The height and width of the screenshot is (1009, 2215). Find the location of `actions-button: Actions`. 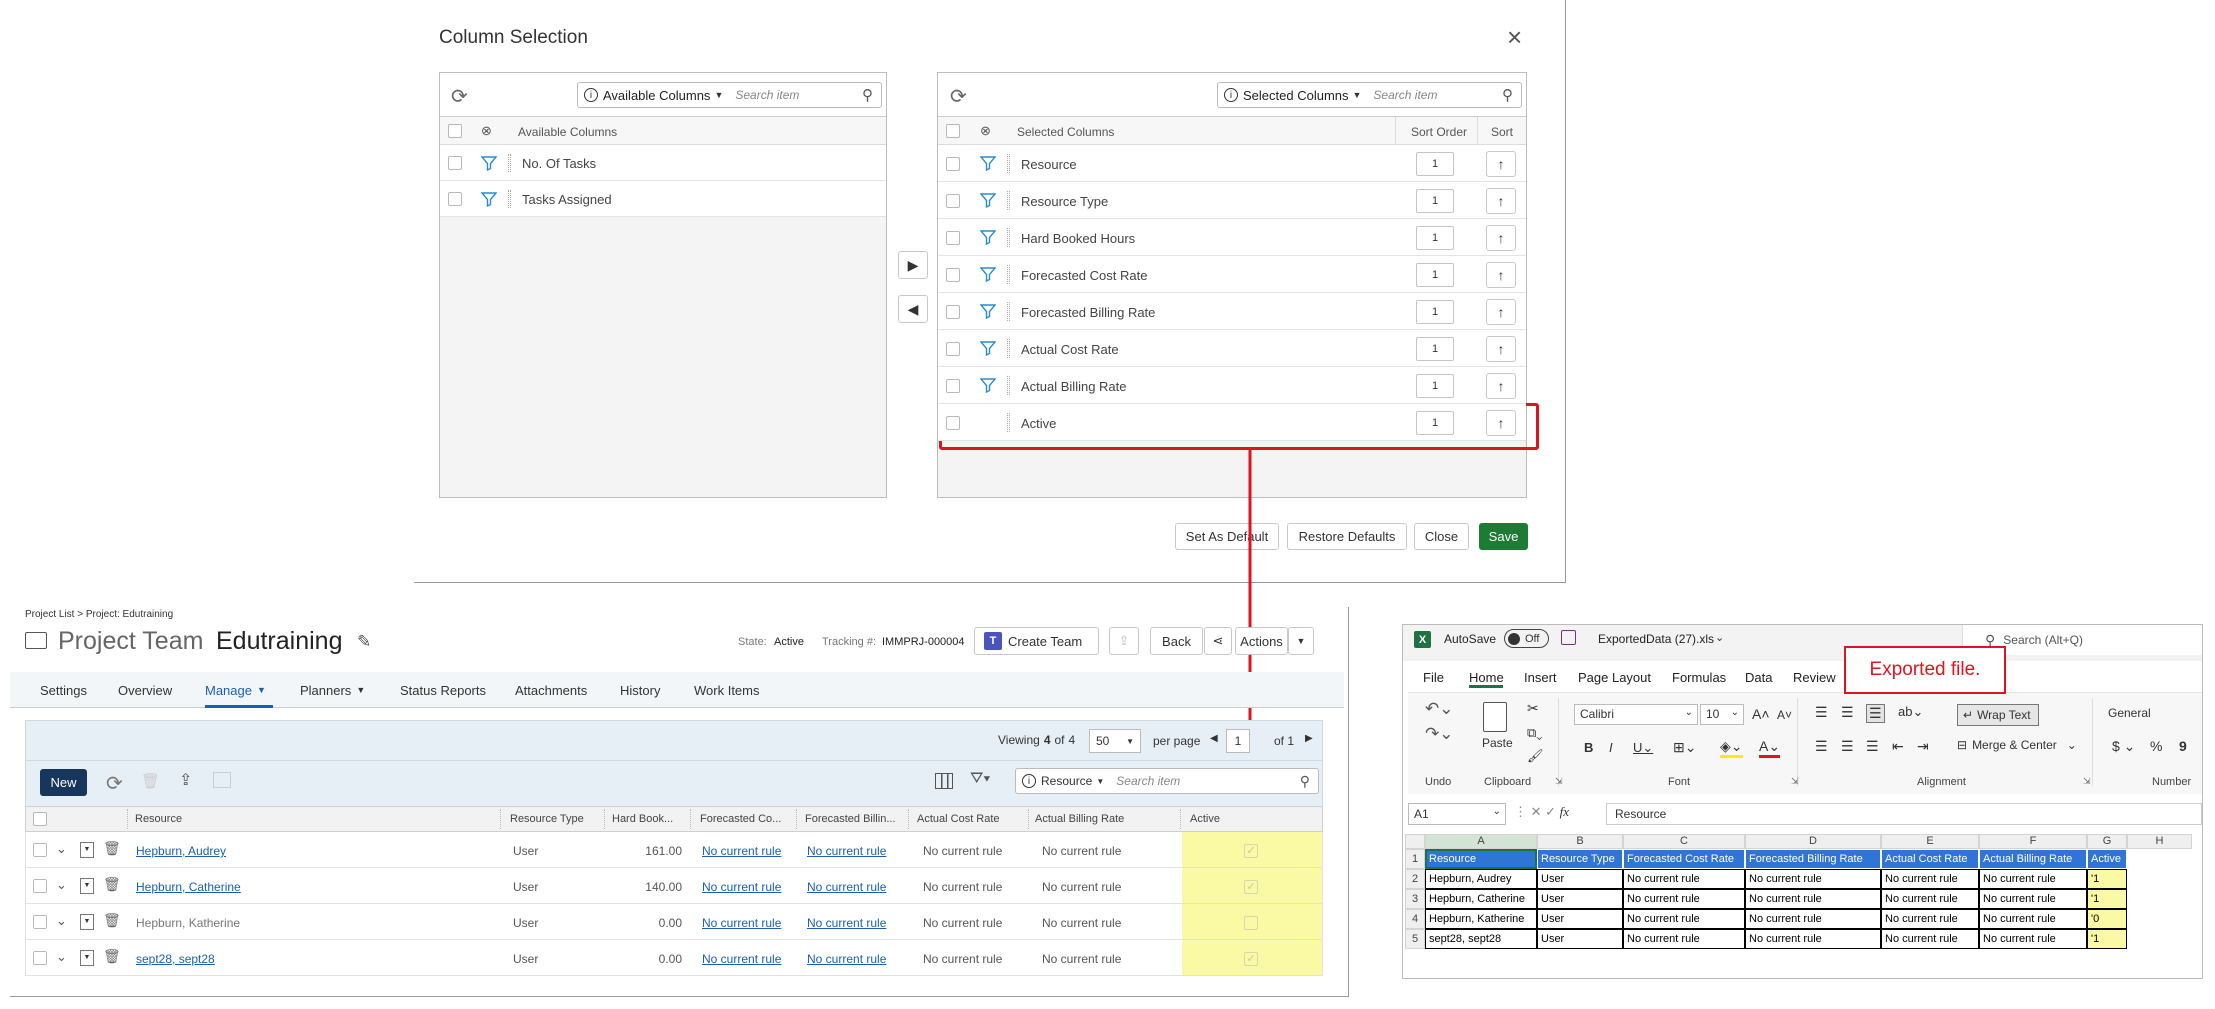

actions-button: Actions is located at coordinates (1261, 641).